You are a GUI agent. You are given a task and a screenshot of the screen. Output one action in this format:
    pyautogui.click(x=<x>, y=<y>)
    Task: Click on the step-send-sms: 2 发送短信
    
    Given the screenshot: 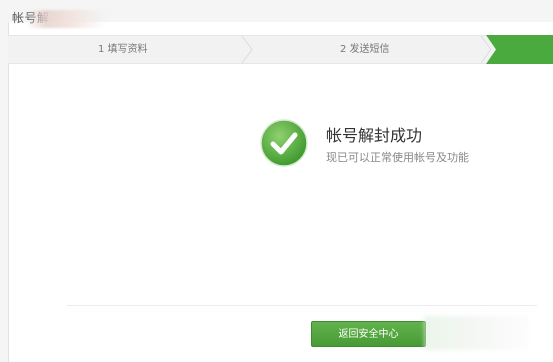 What is the action you would take?
    pyautogui.click(x=365, y=49)
    